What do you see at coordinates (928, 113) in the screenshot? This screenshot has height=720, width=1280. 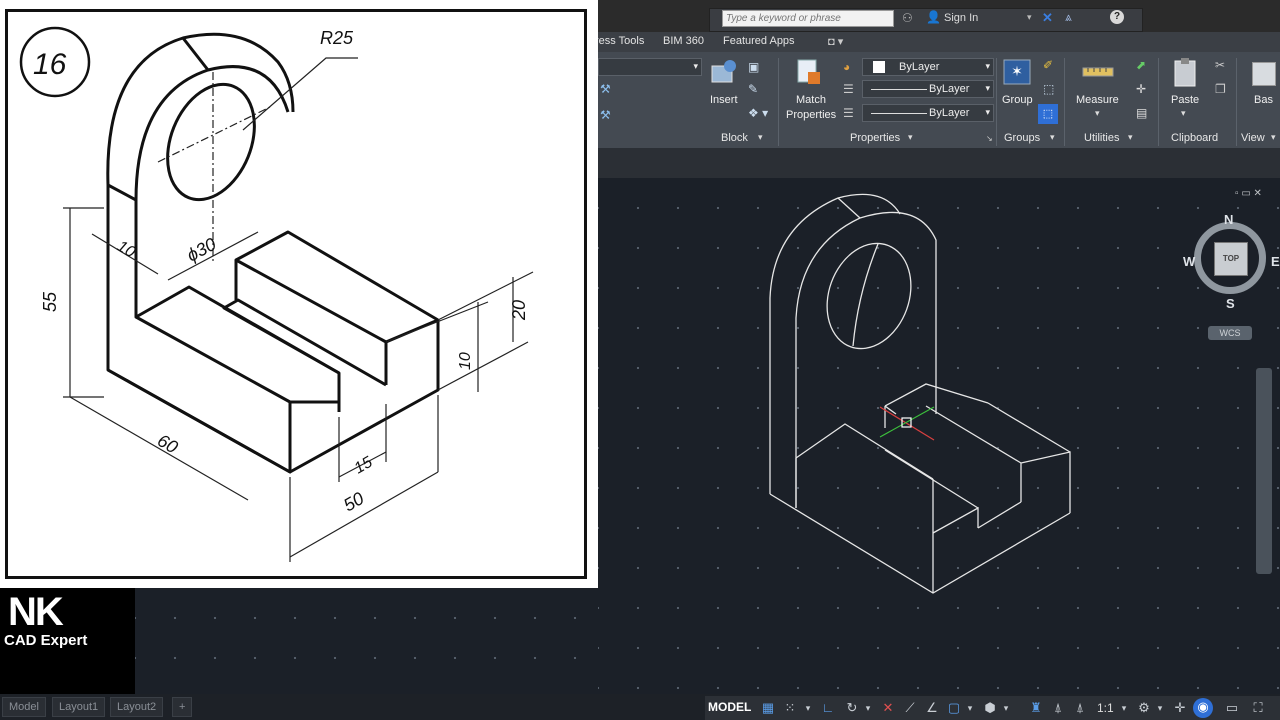 I see `lineweight-combo: ByLayer ▾` at bounding box center [928, 113].